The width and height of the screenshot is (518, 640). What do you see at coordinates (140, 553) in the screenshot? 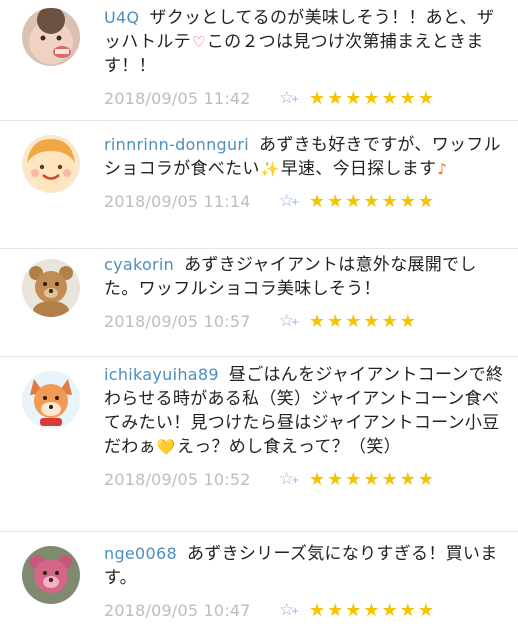
I see `comment-username: nge0068` at bounding box center [140, 553].